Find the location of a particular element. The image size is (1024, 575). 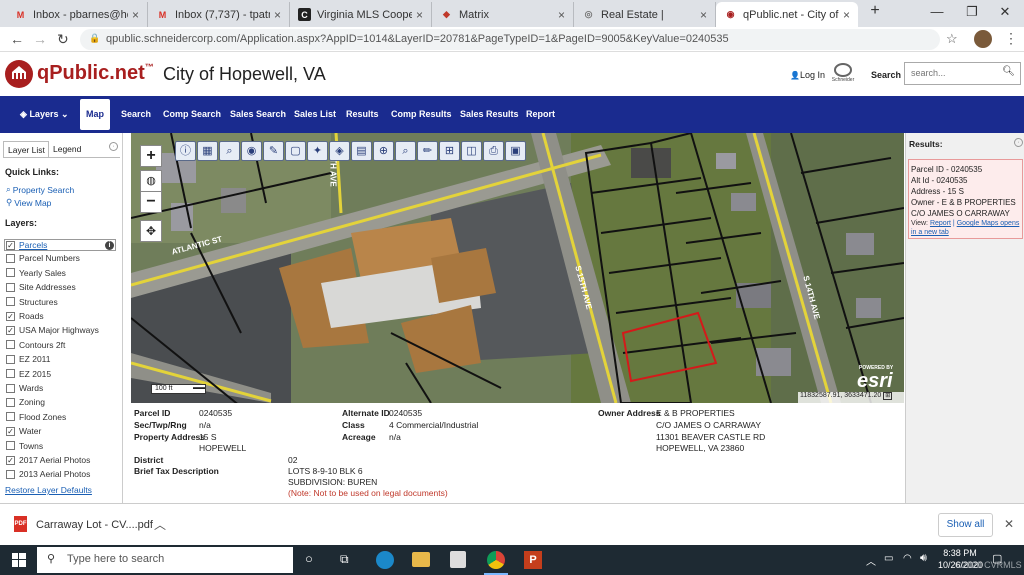

nav-search: Search is located at coordinates (136, 114).